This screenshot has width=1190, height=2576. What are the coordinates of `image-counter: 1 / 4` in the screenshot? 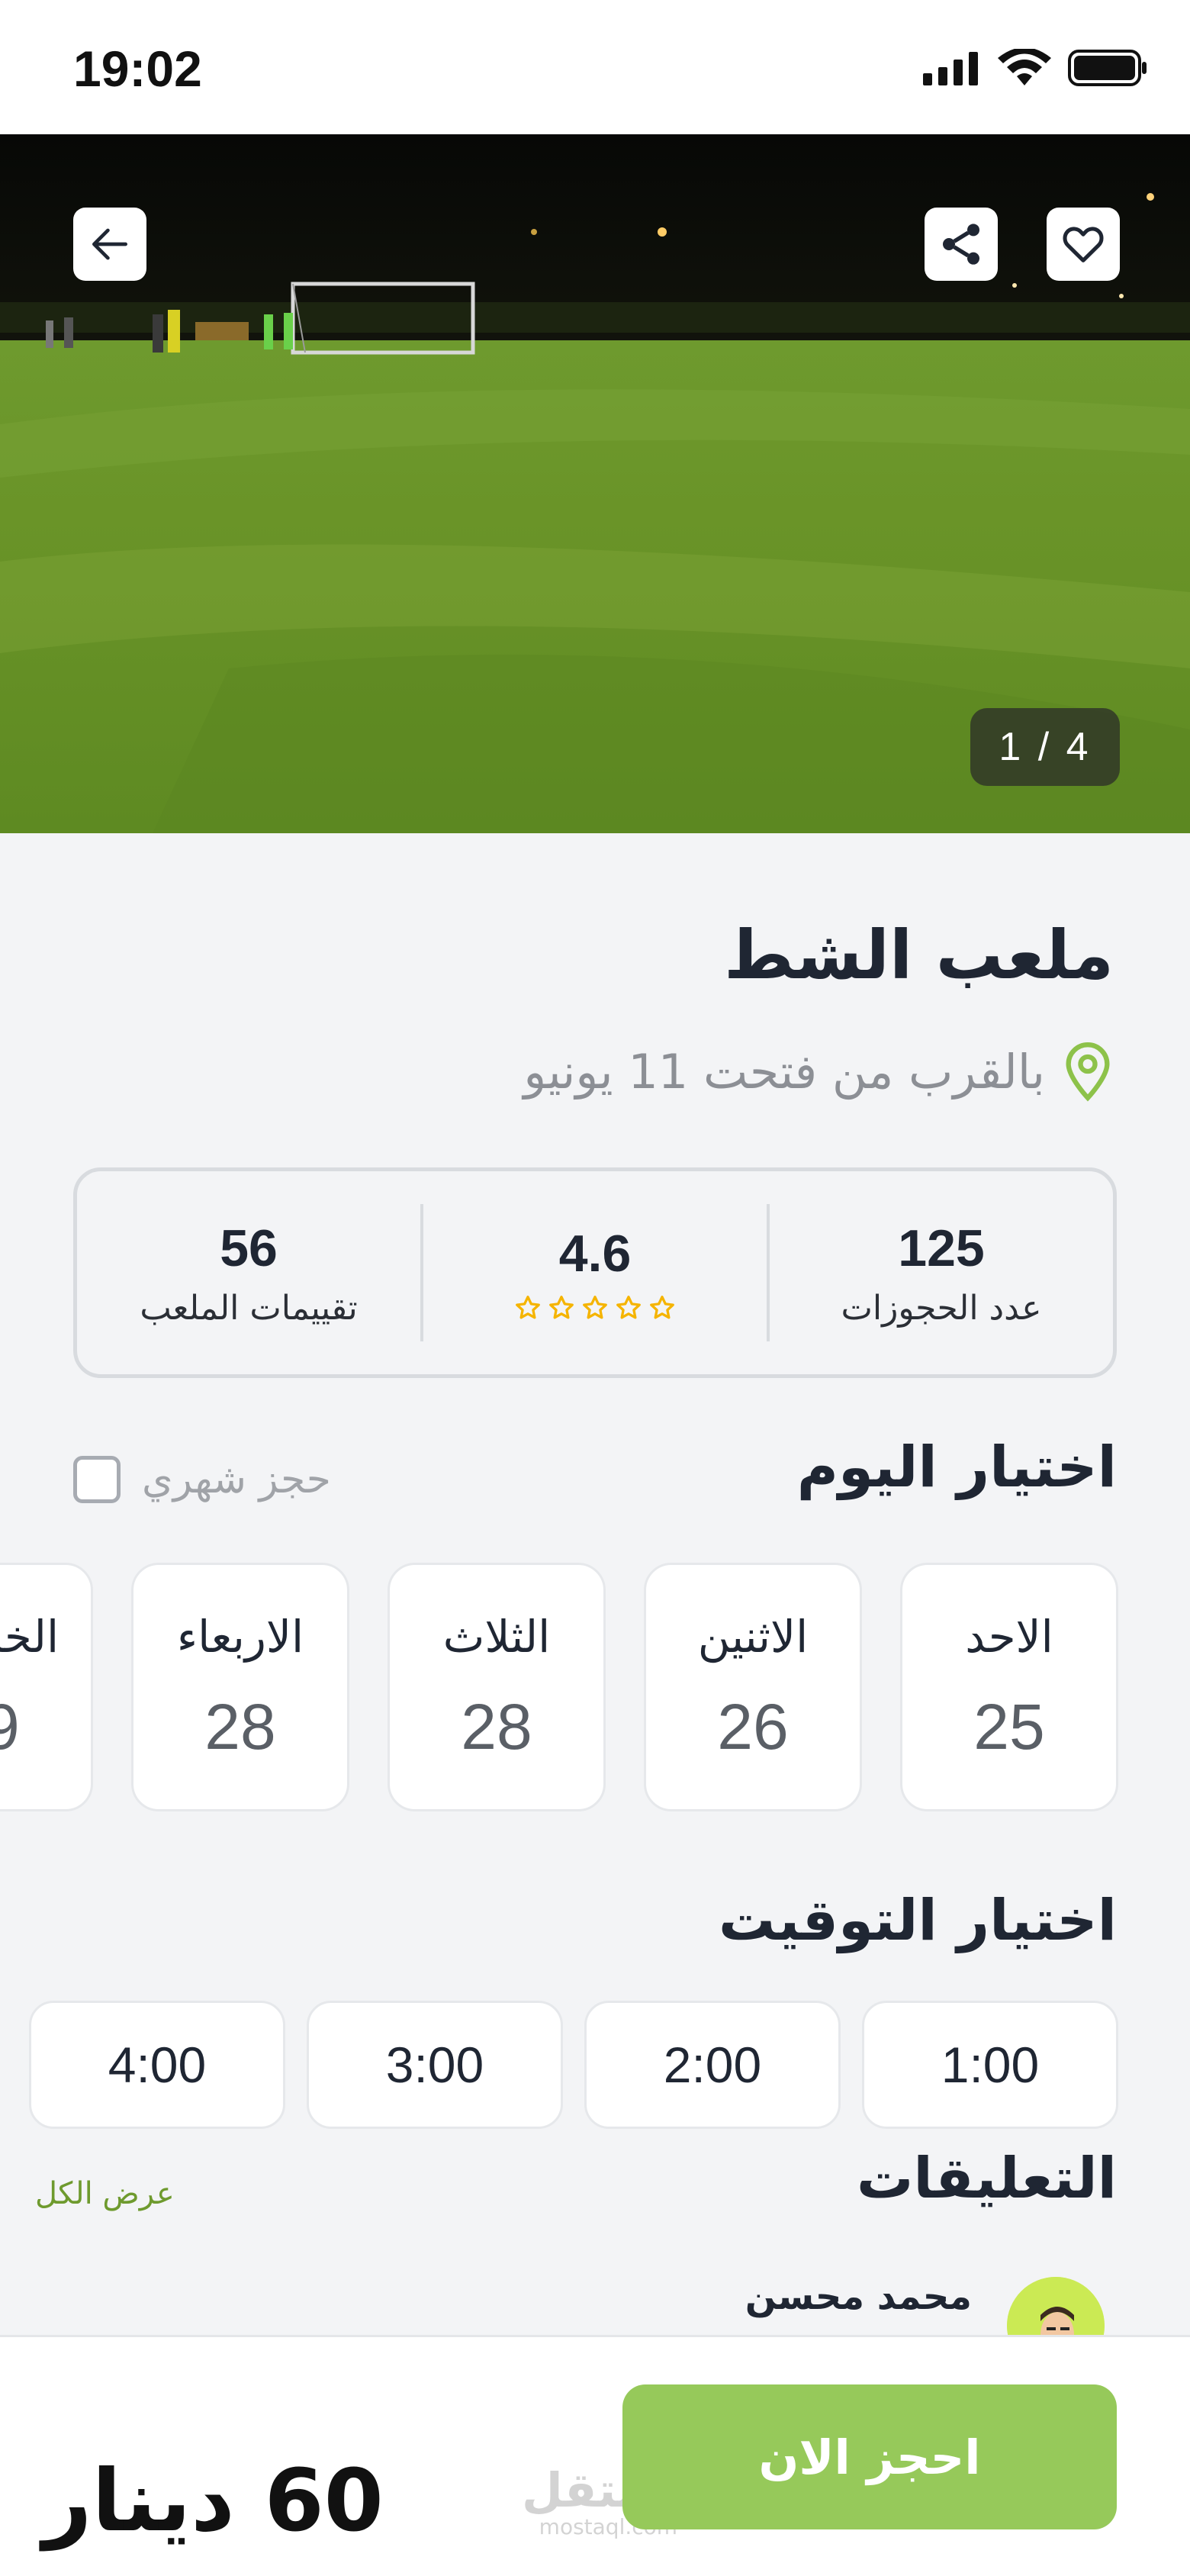 It's located at (1045, 747).